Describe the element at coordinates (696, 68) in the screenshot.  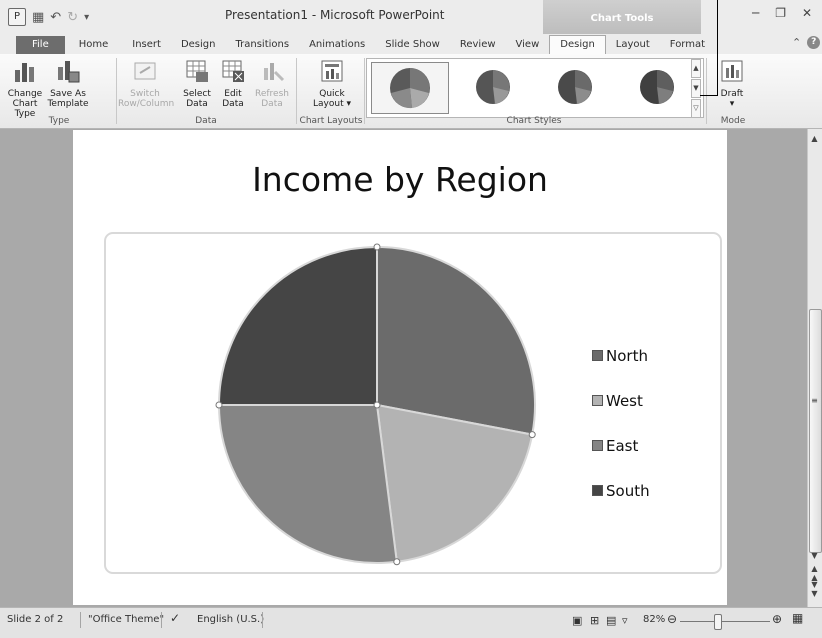
I see `gallery-up-icon: ▲` at that location.